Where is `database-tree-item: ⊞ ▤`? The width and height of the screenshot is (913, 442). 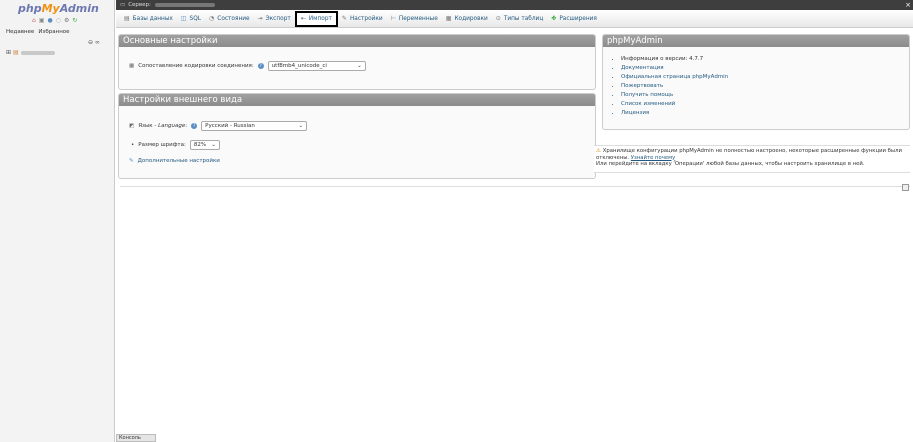
database-tree-item: ⊞ ▤ is located at coordinates (30, 52).